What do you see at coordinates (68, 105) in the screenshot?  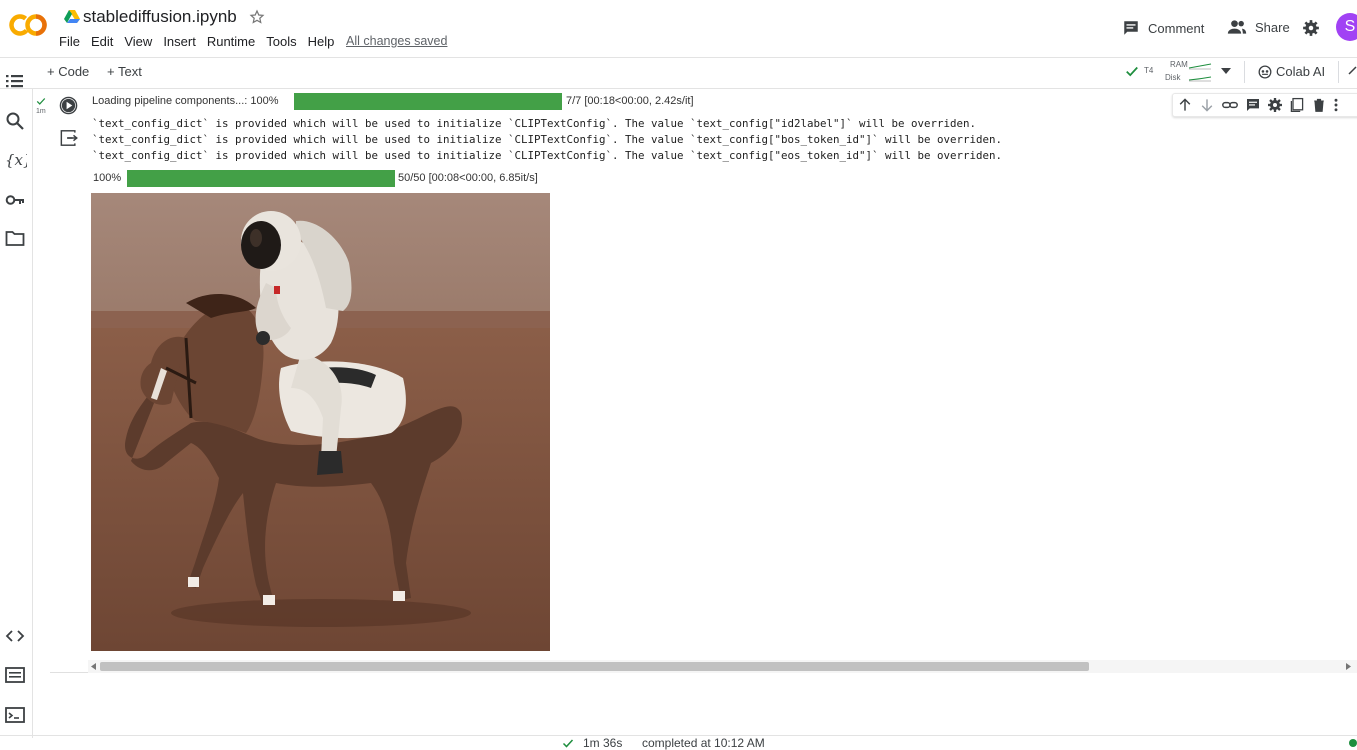 I see `run-cell-button` at bounding box center [68, 105].